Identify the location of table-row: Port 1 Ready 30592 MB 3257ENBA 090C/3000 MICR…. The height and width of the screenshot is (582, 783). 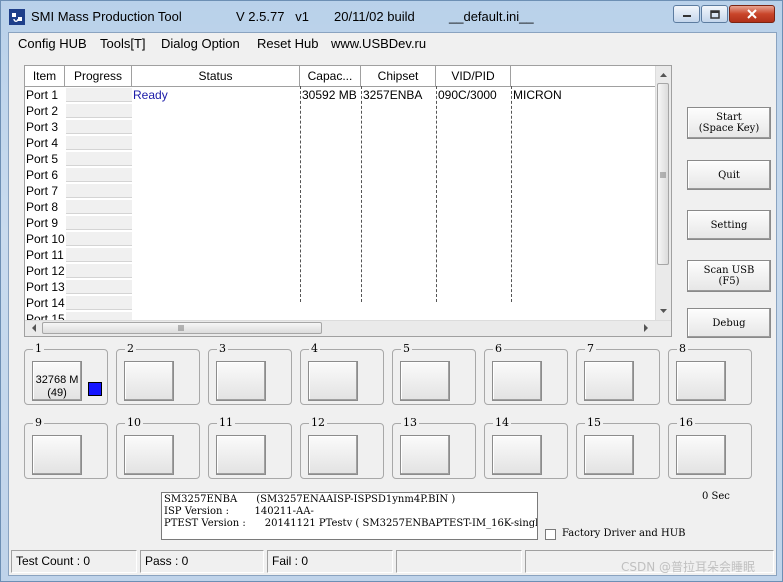
(341, 95).